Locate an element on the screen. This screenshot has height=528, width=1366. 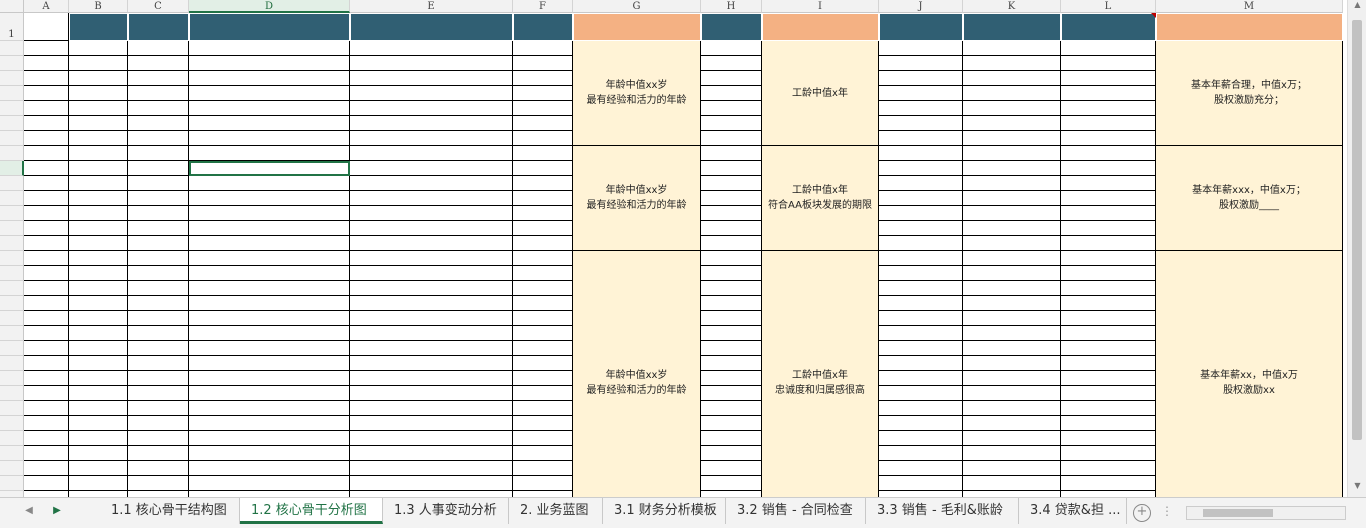
column-title-age-analysis is located at coordinates (637, 27).